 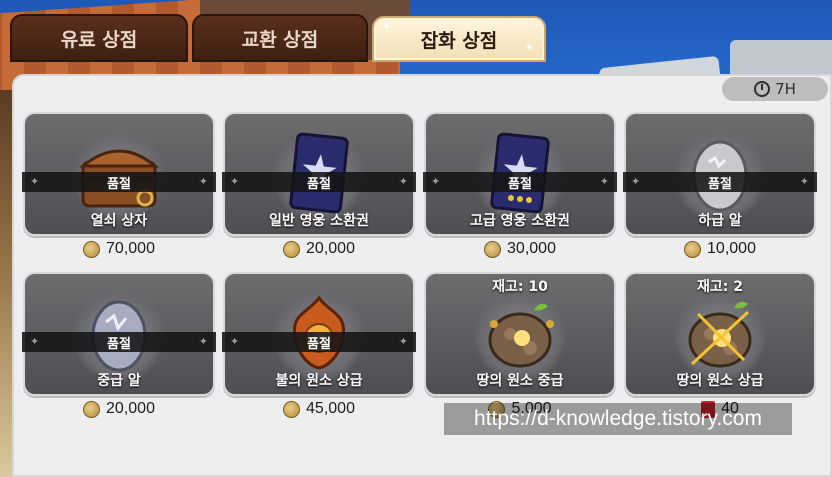 I want to click on watermark: https://d-knowledge.tistory.com, so click(x=618, y=419).